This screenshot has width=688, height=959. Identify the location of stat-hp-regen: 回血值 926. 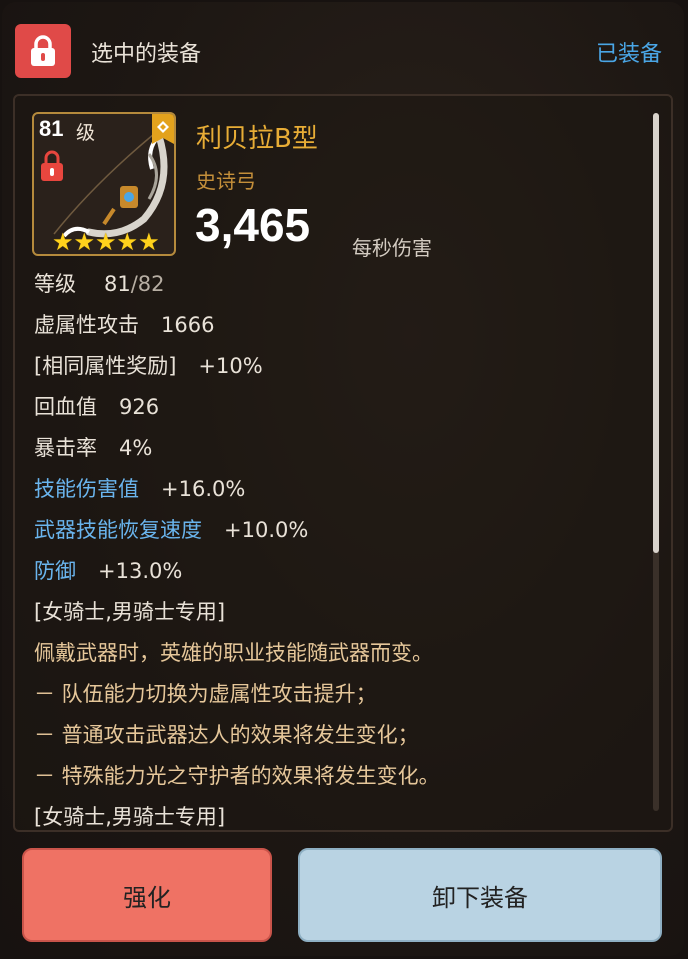
(96, 406).